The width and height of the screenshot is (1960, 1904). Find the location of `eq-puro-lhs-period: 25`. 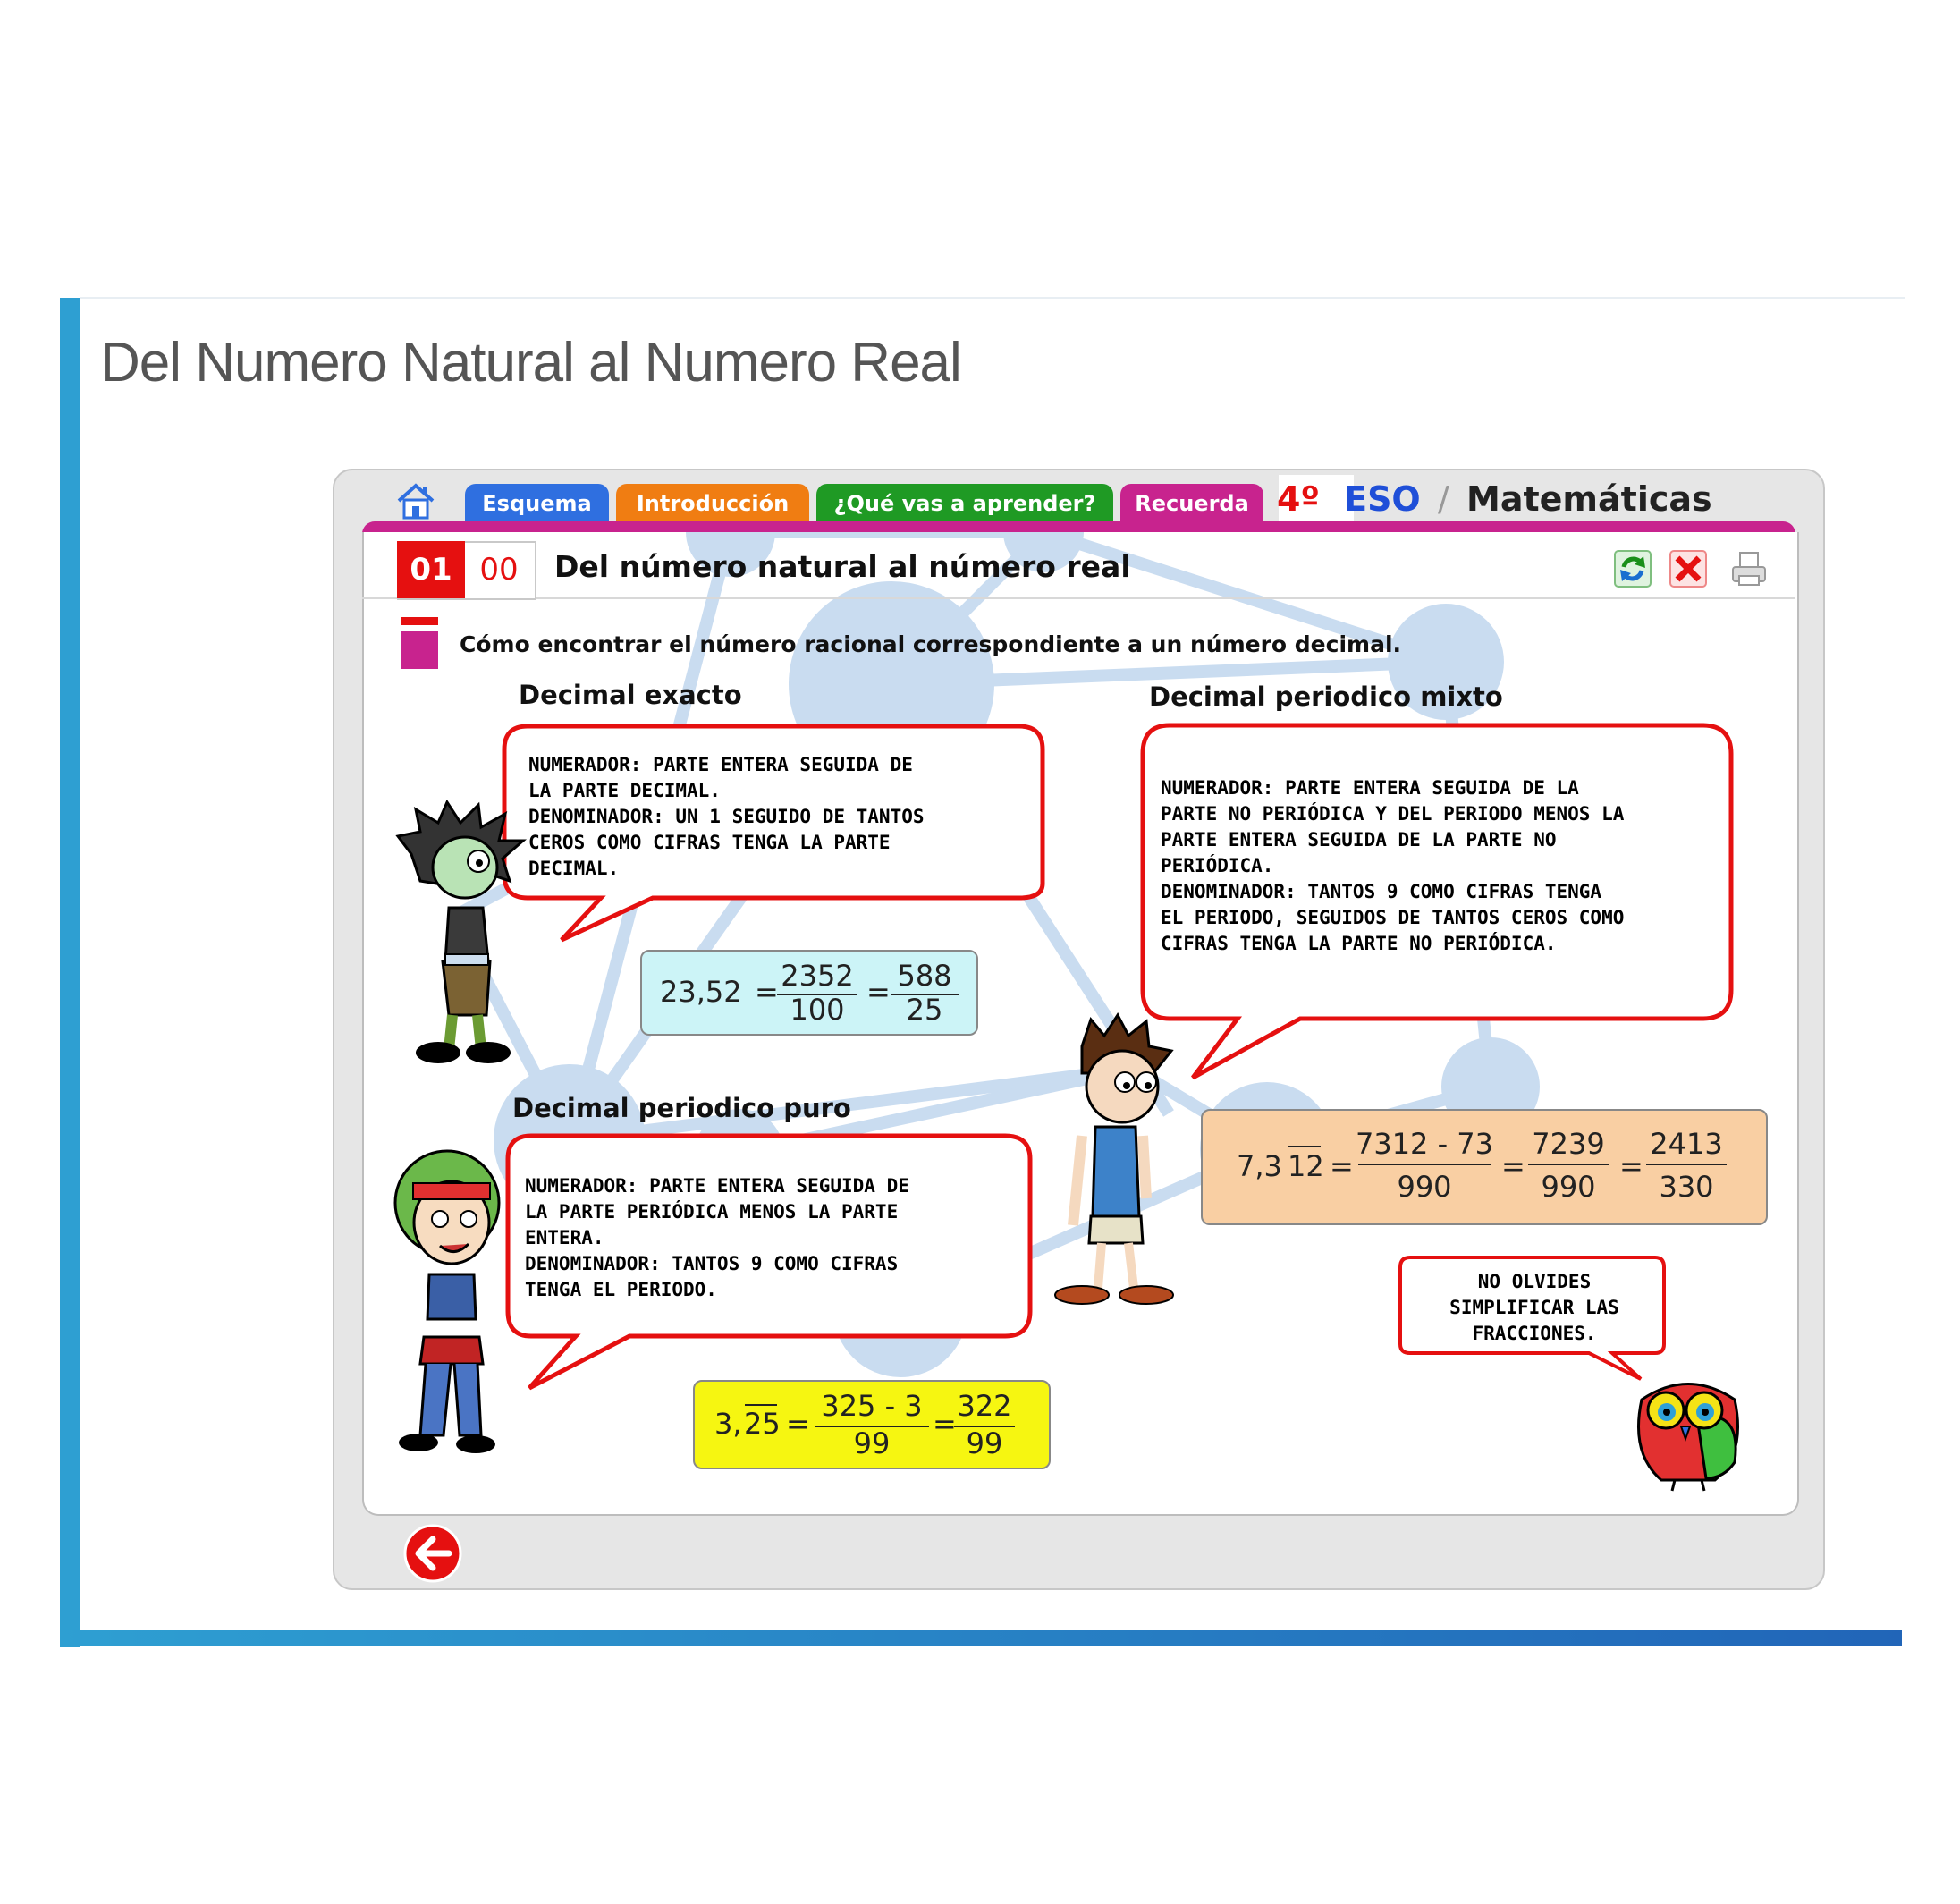

eq-puro-lhs-period: 25 is located at coordinates (762, 1424).